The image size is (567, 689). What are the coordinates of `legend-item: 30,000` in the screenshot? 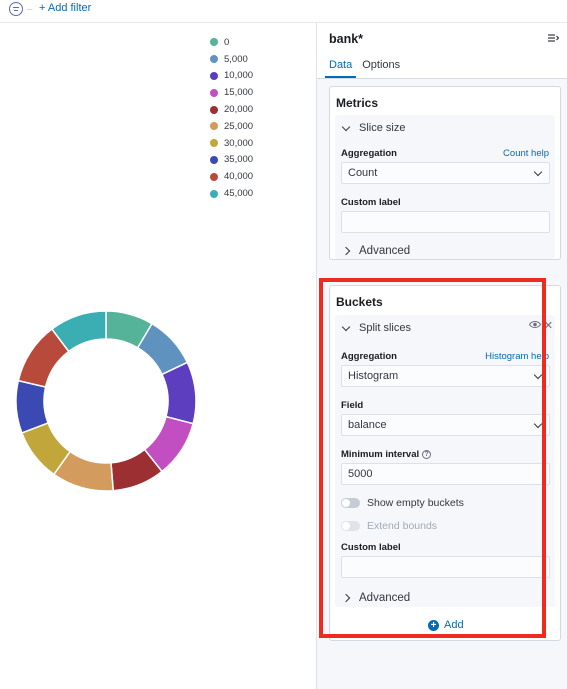 It's located at (231, 143).